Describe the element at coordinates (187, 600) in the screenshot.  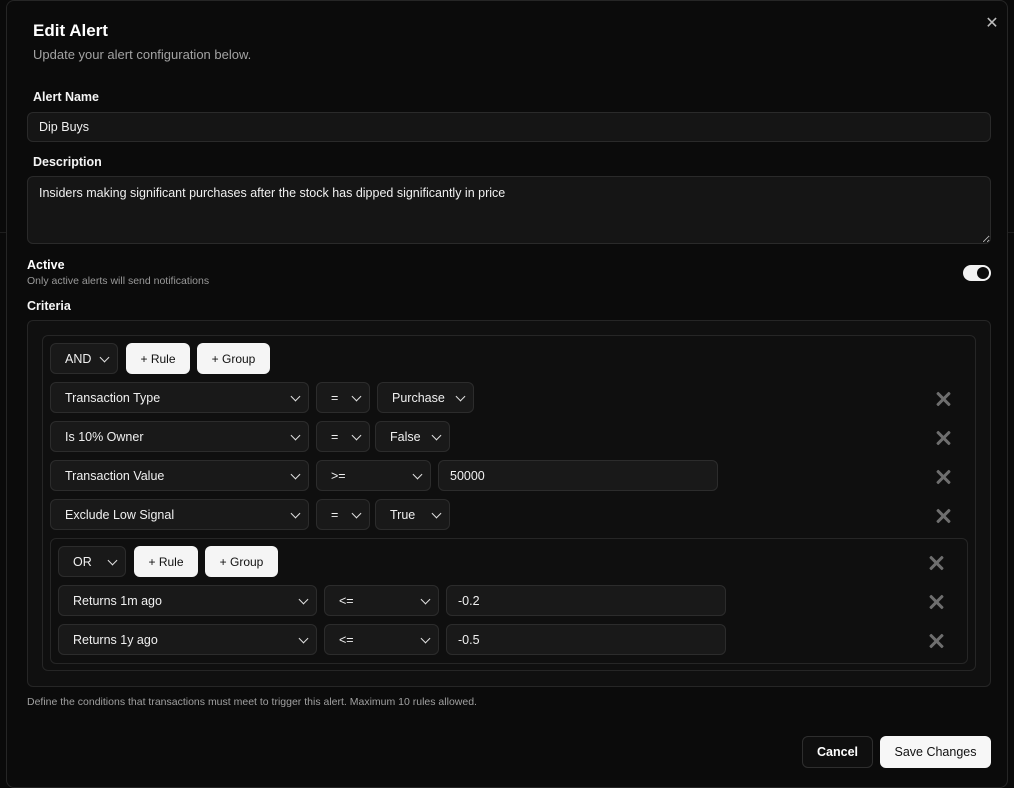
I see `rule-field-select: Returns 1m ago` at that location.